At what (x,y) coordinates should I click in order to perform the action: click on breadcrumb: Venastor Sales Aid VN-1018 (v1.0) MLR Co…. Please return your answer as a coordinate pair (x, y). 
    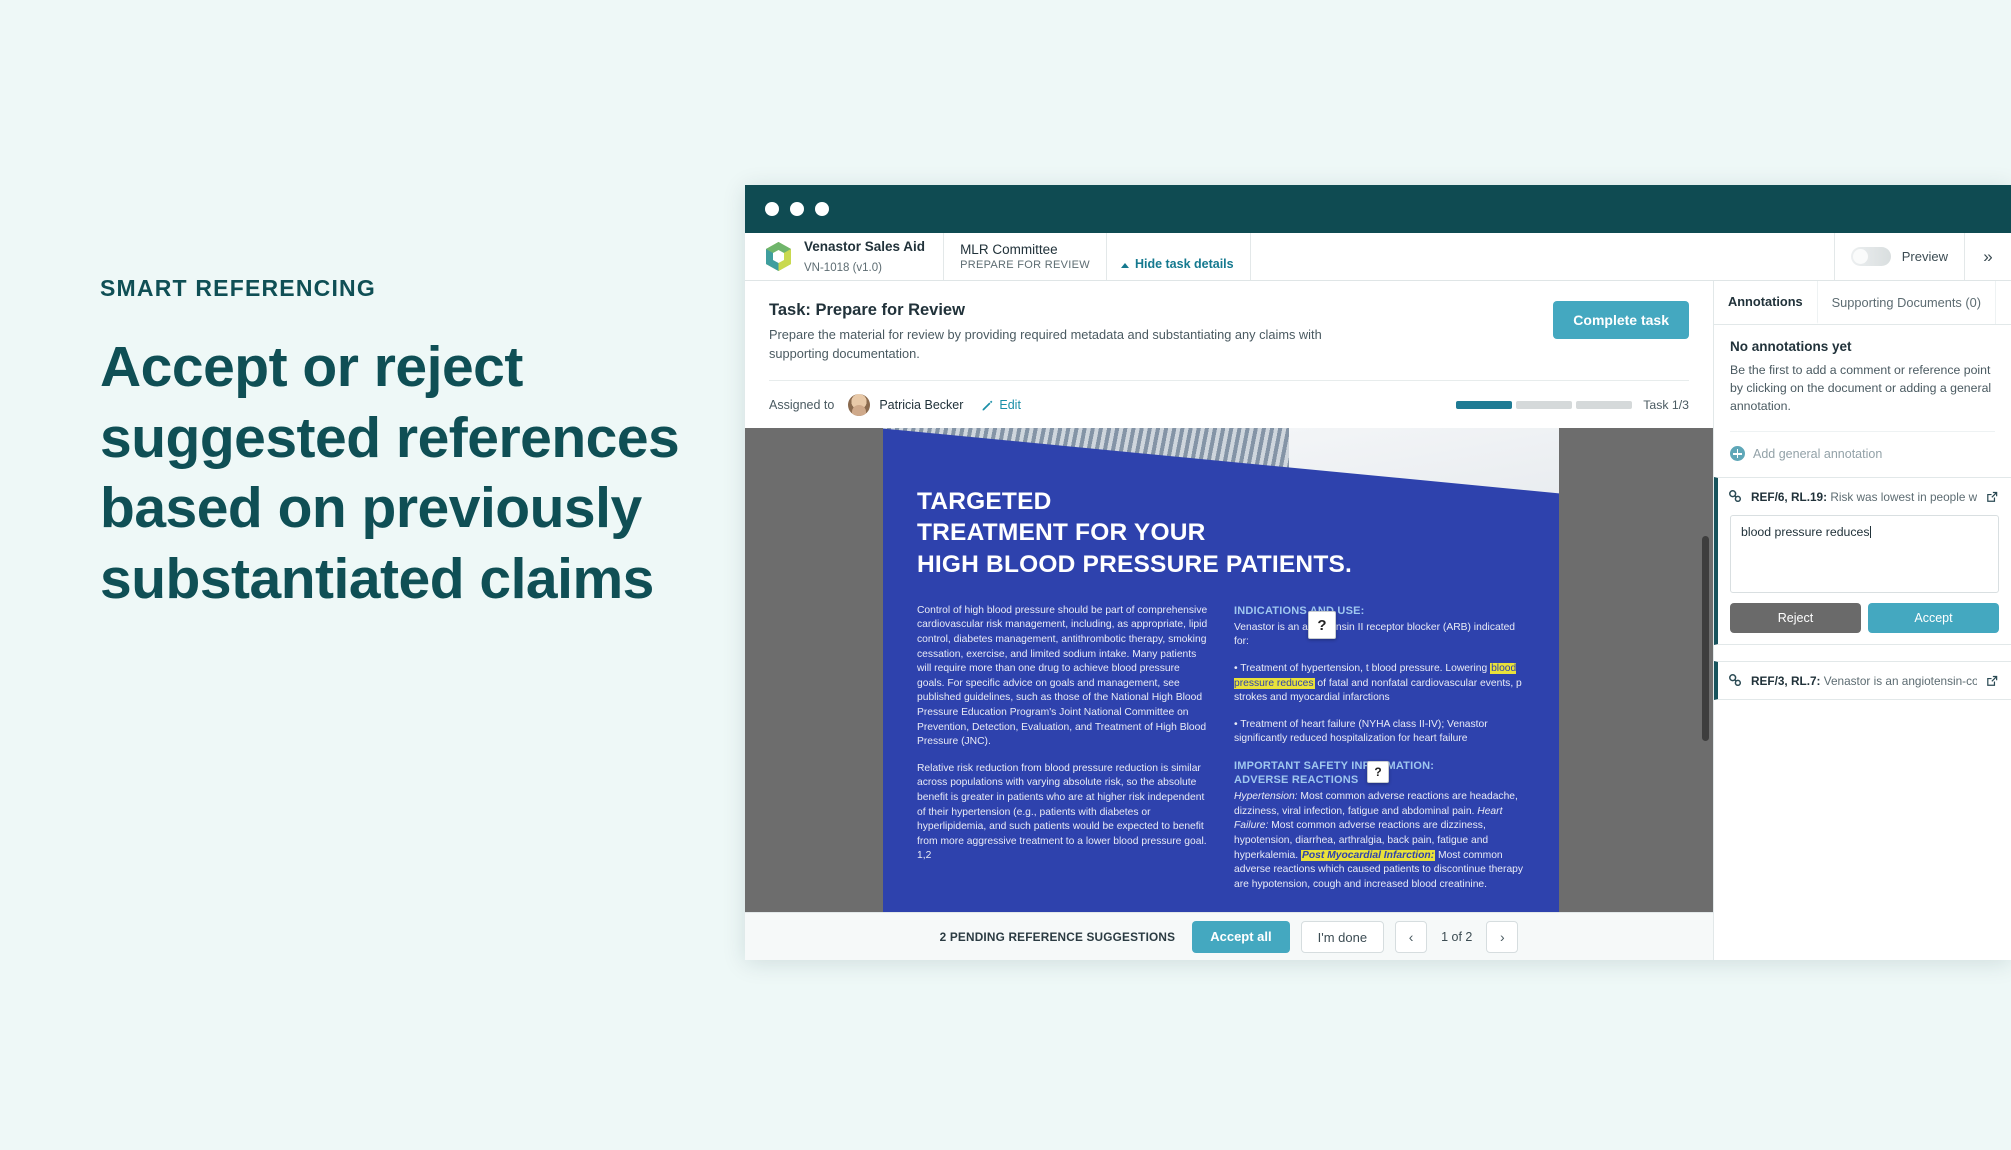
    Looking at the image, I should click on (1378, 257).